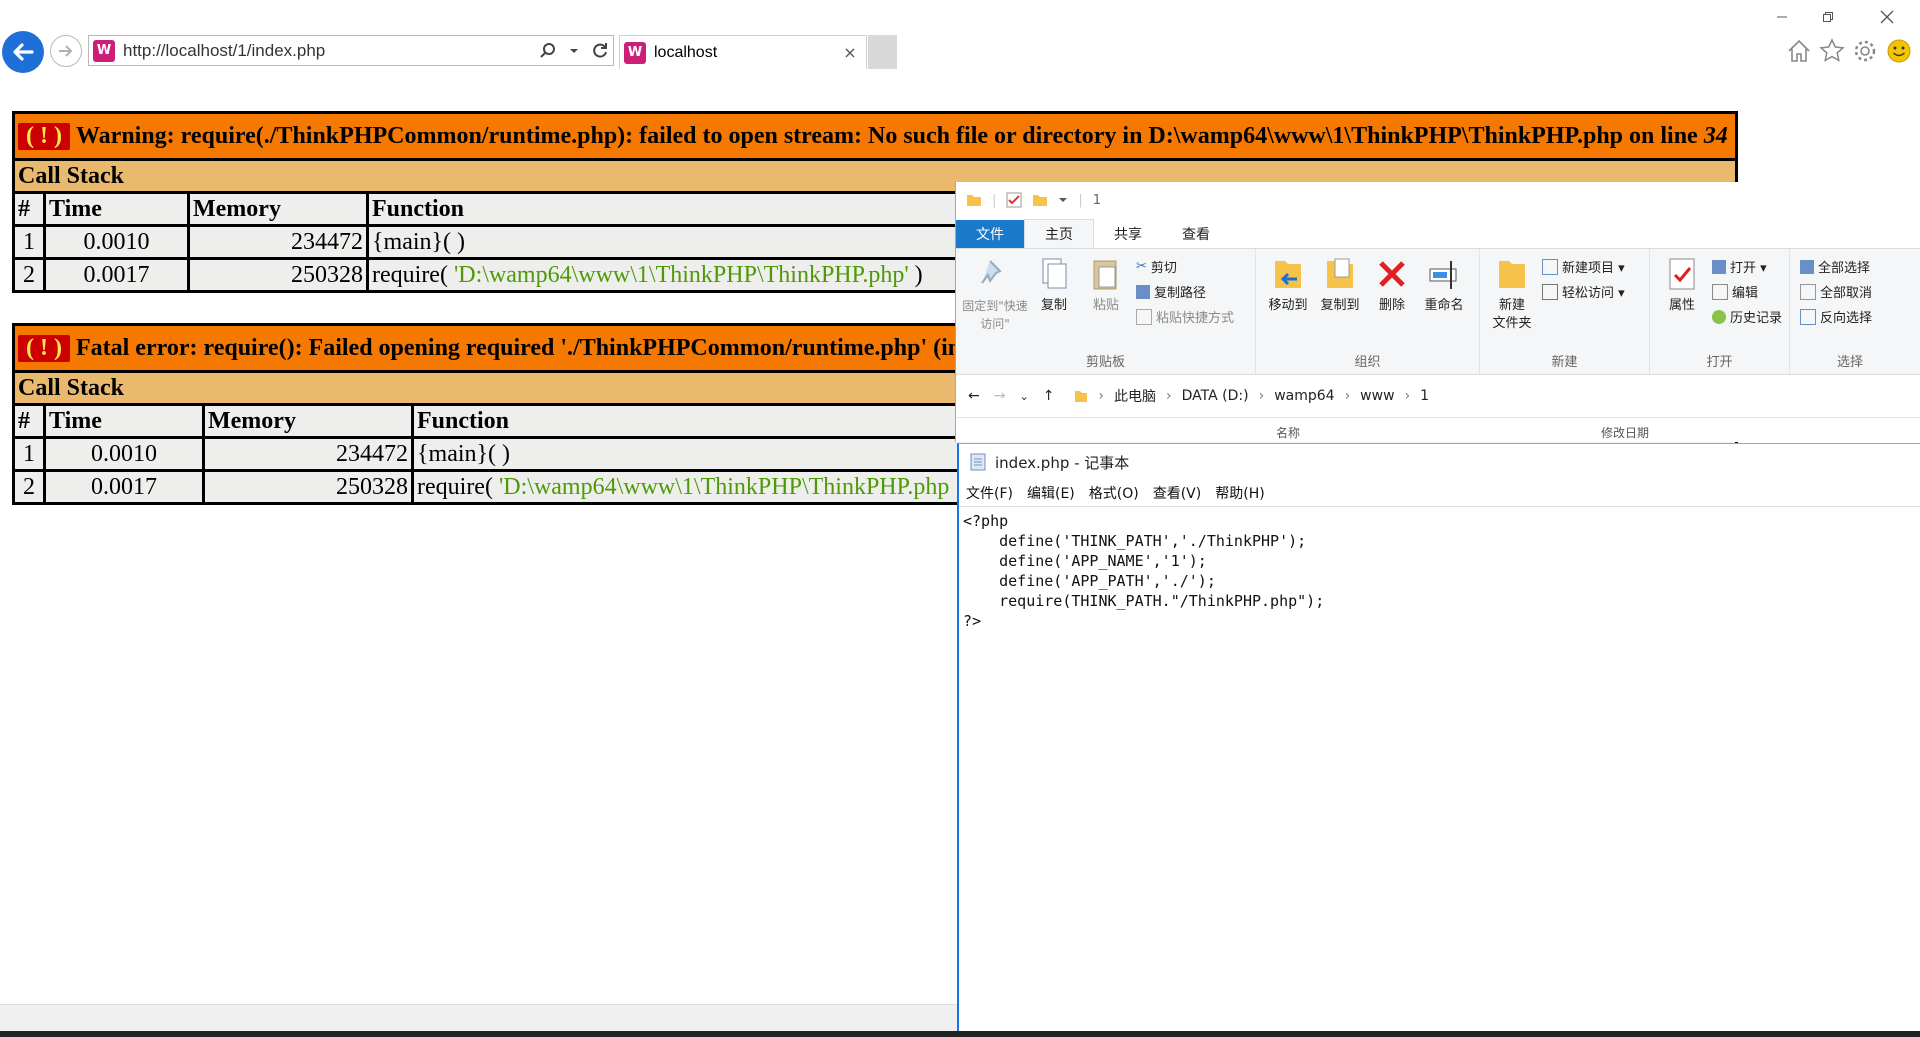 The width and height of the screenshot is (1920, 1037). What do you see at coordinates (1719, 266) in the screenshot?
I see `open-icon` at bounding box center [1719, 266].